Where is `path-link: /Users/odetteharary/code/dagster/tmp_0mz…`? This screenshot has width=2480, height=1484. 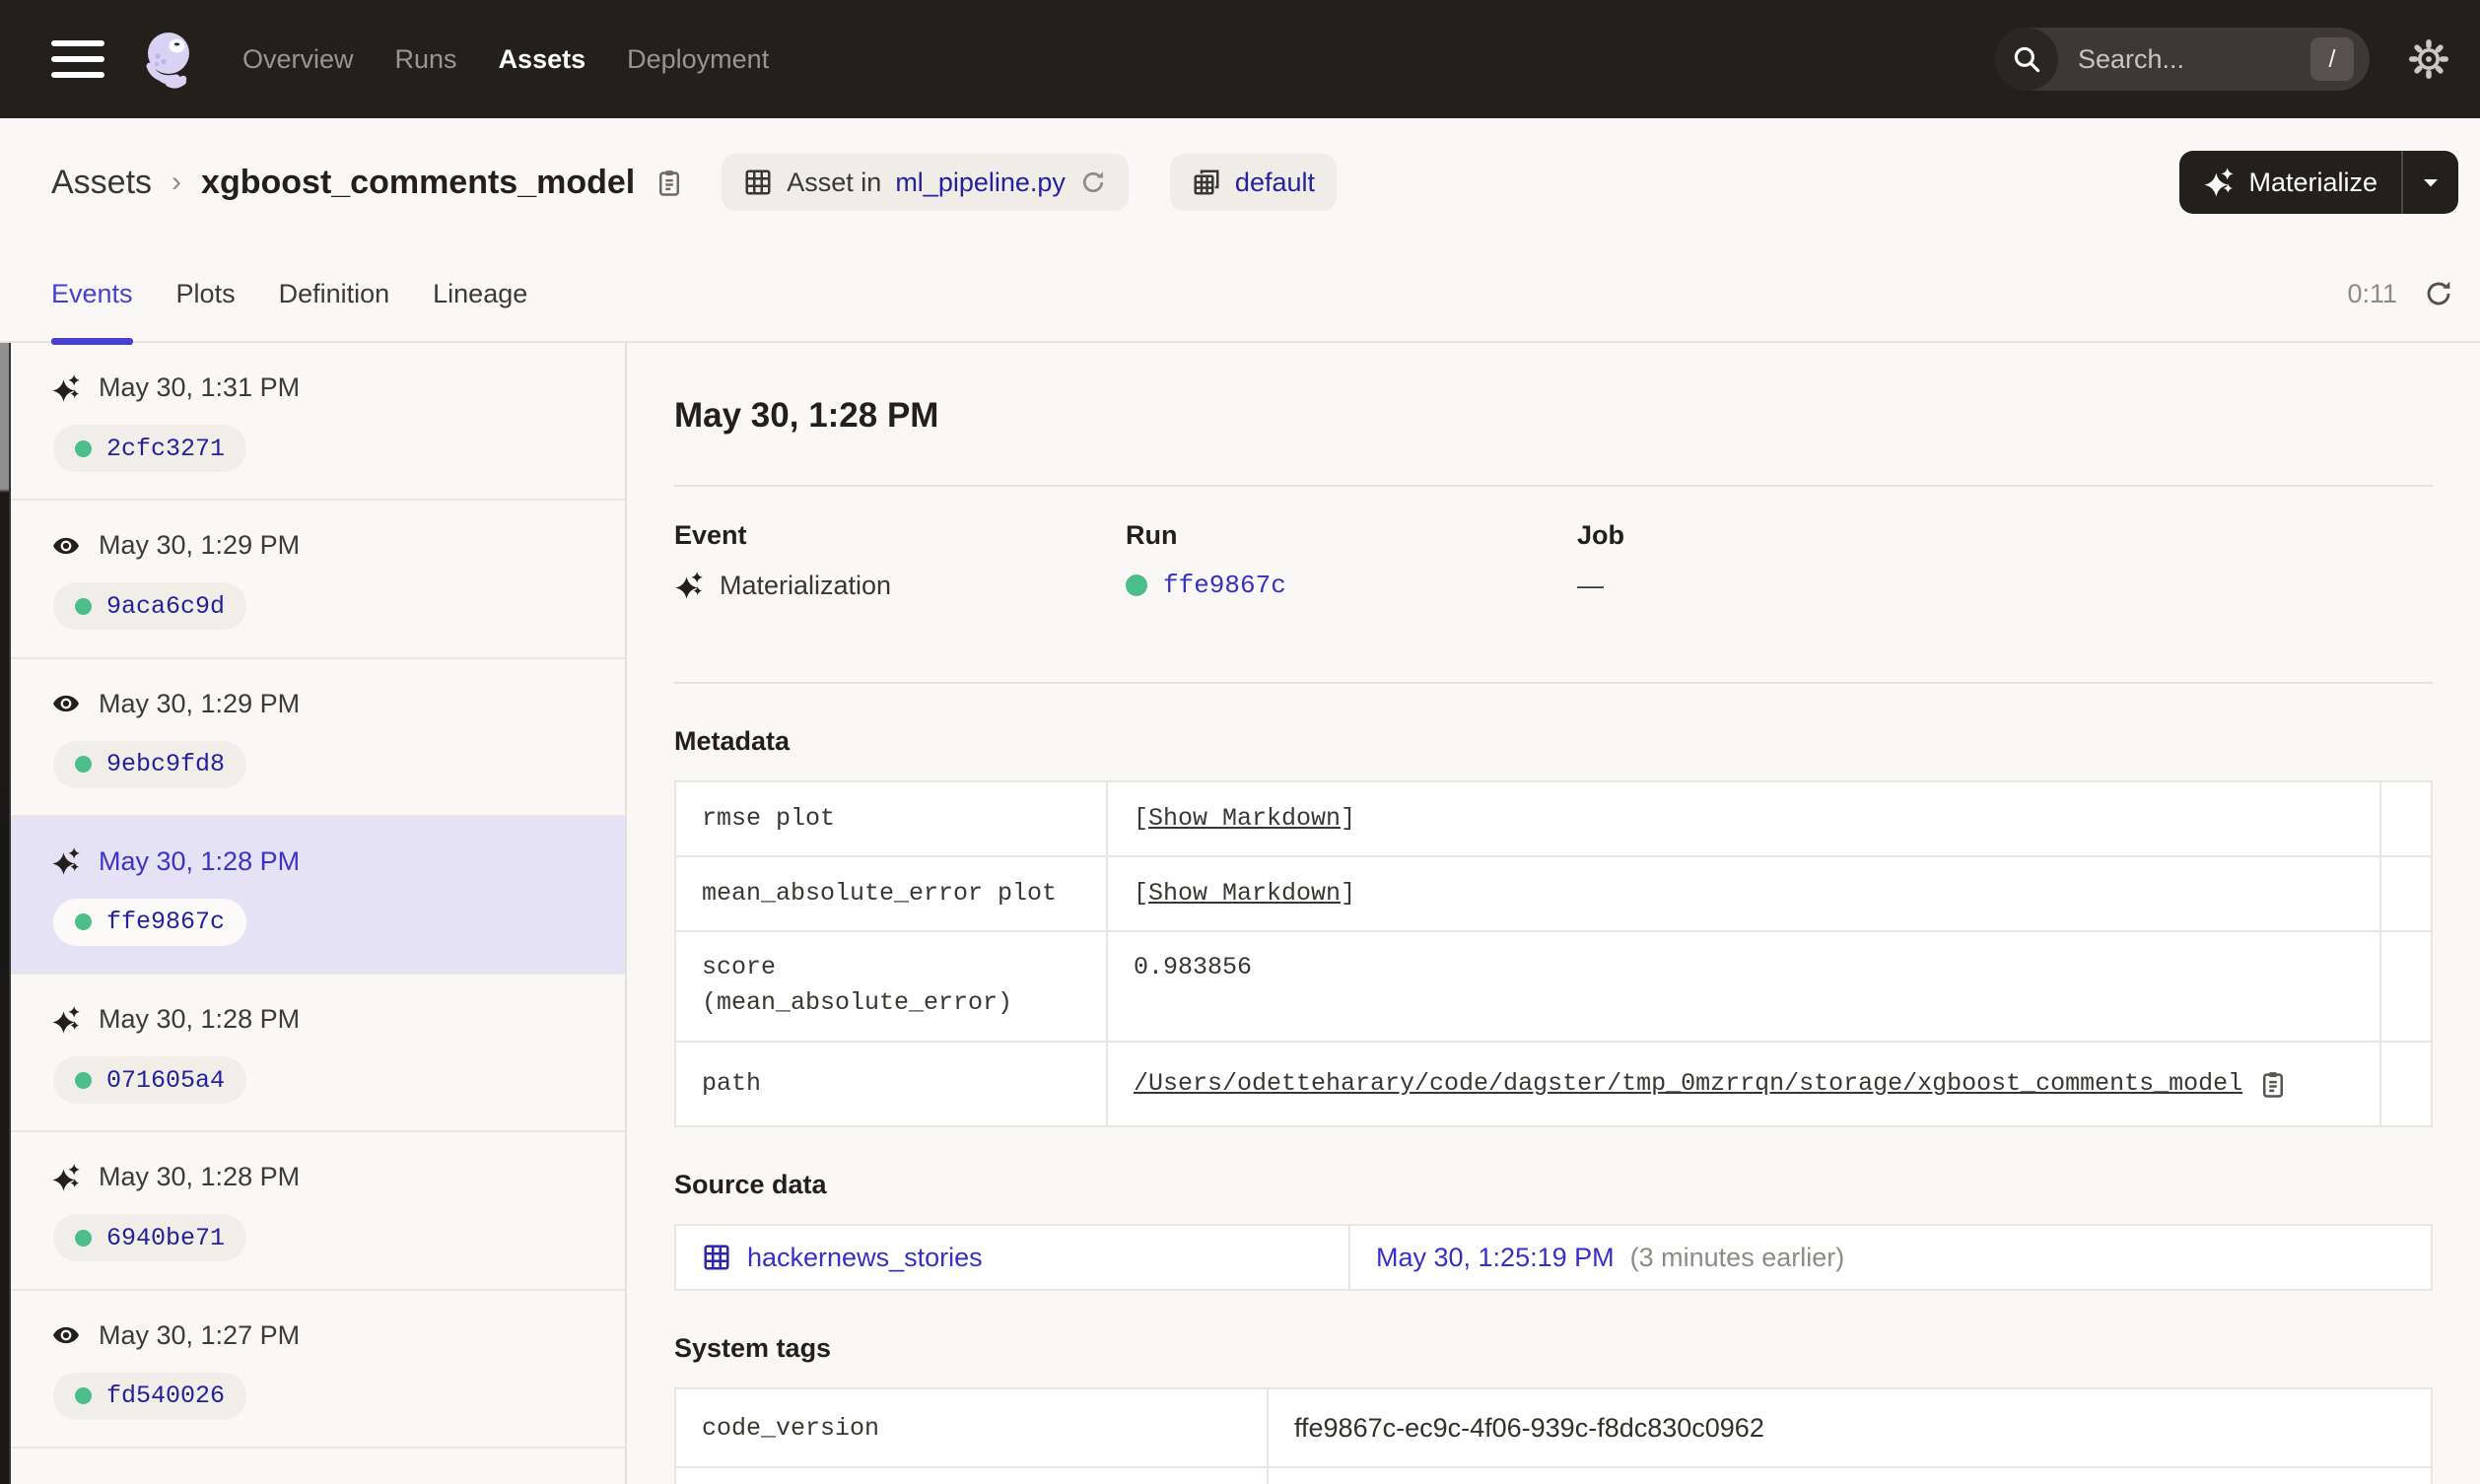
path-link: /Users/odetteharary/code/dagster/tmp_0mz… is located at coordinates (1688, 1084).